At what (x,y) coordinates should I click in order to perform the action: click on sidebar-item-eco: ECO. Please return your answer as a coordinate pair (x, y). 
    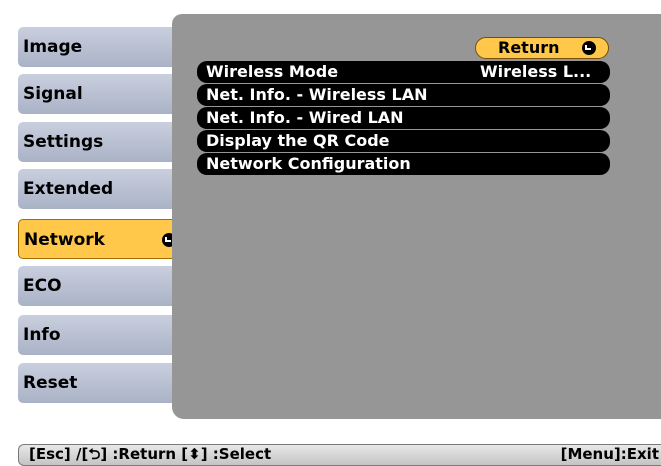
    Looking at the image, I should click on (101, 286).